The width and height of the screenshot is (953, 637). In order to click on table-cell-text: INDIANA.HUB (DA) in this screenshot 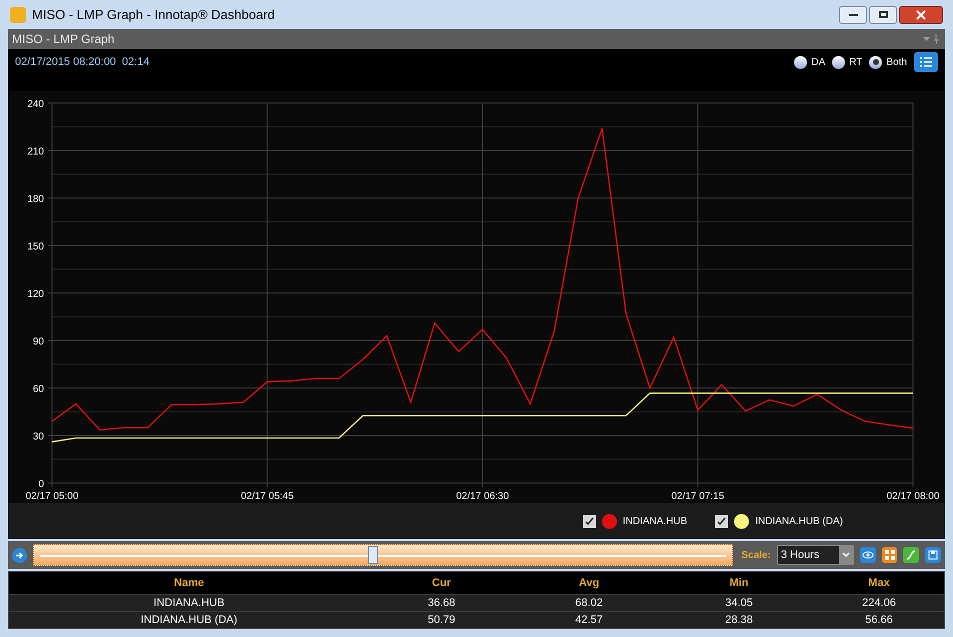, I will do `click(189, 620)`.